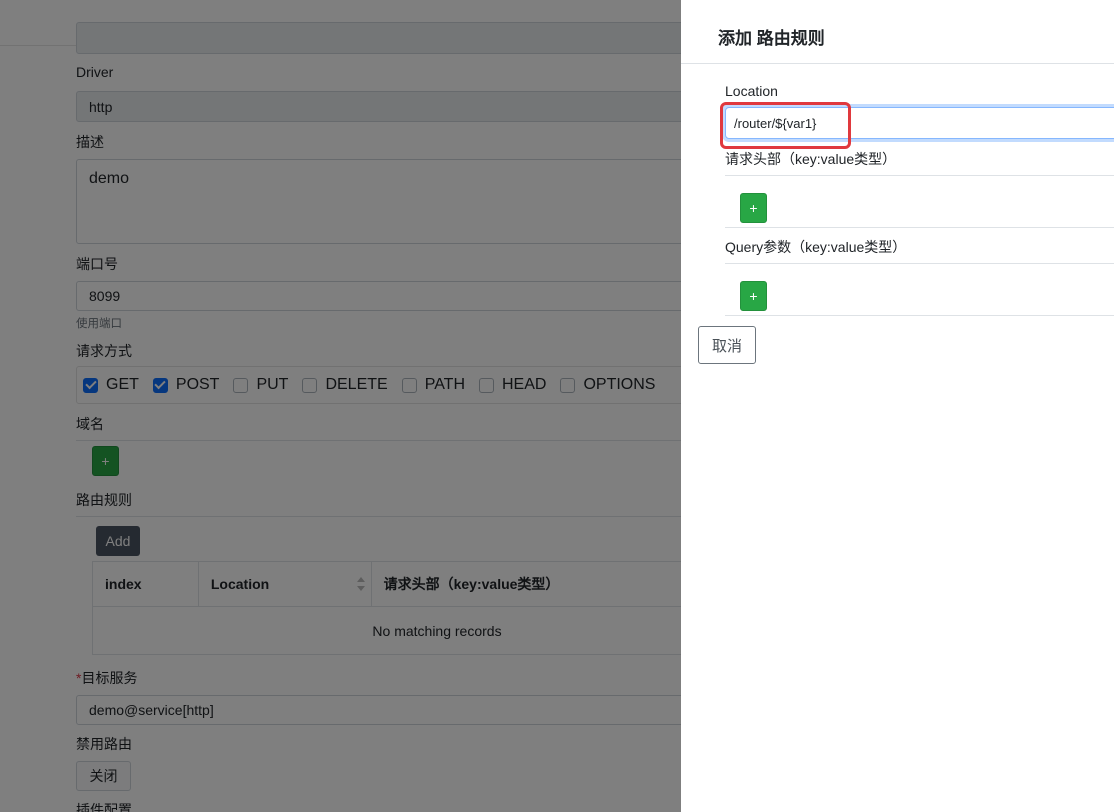 The image size is (1114, 812). Describe the element at coordinates (771, 38) in the screenshot. I see `drawer-title: 添加 路由规则` at that location.